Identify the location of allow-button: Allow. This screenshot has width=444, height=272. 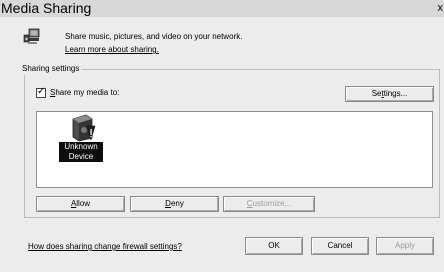
(80, 204).